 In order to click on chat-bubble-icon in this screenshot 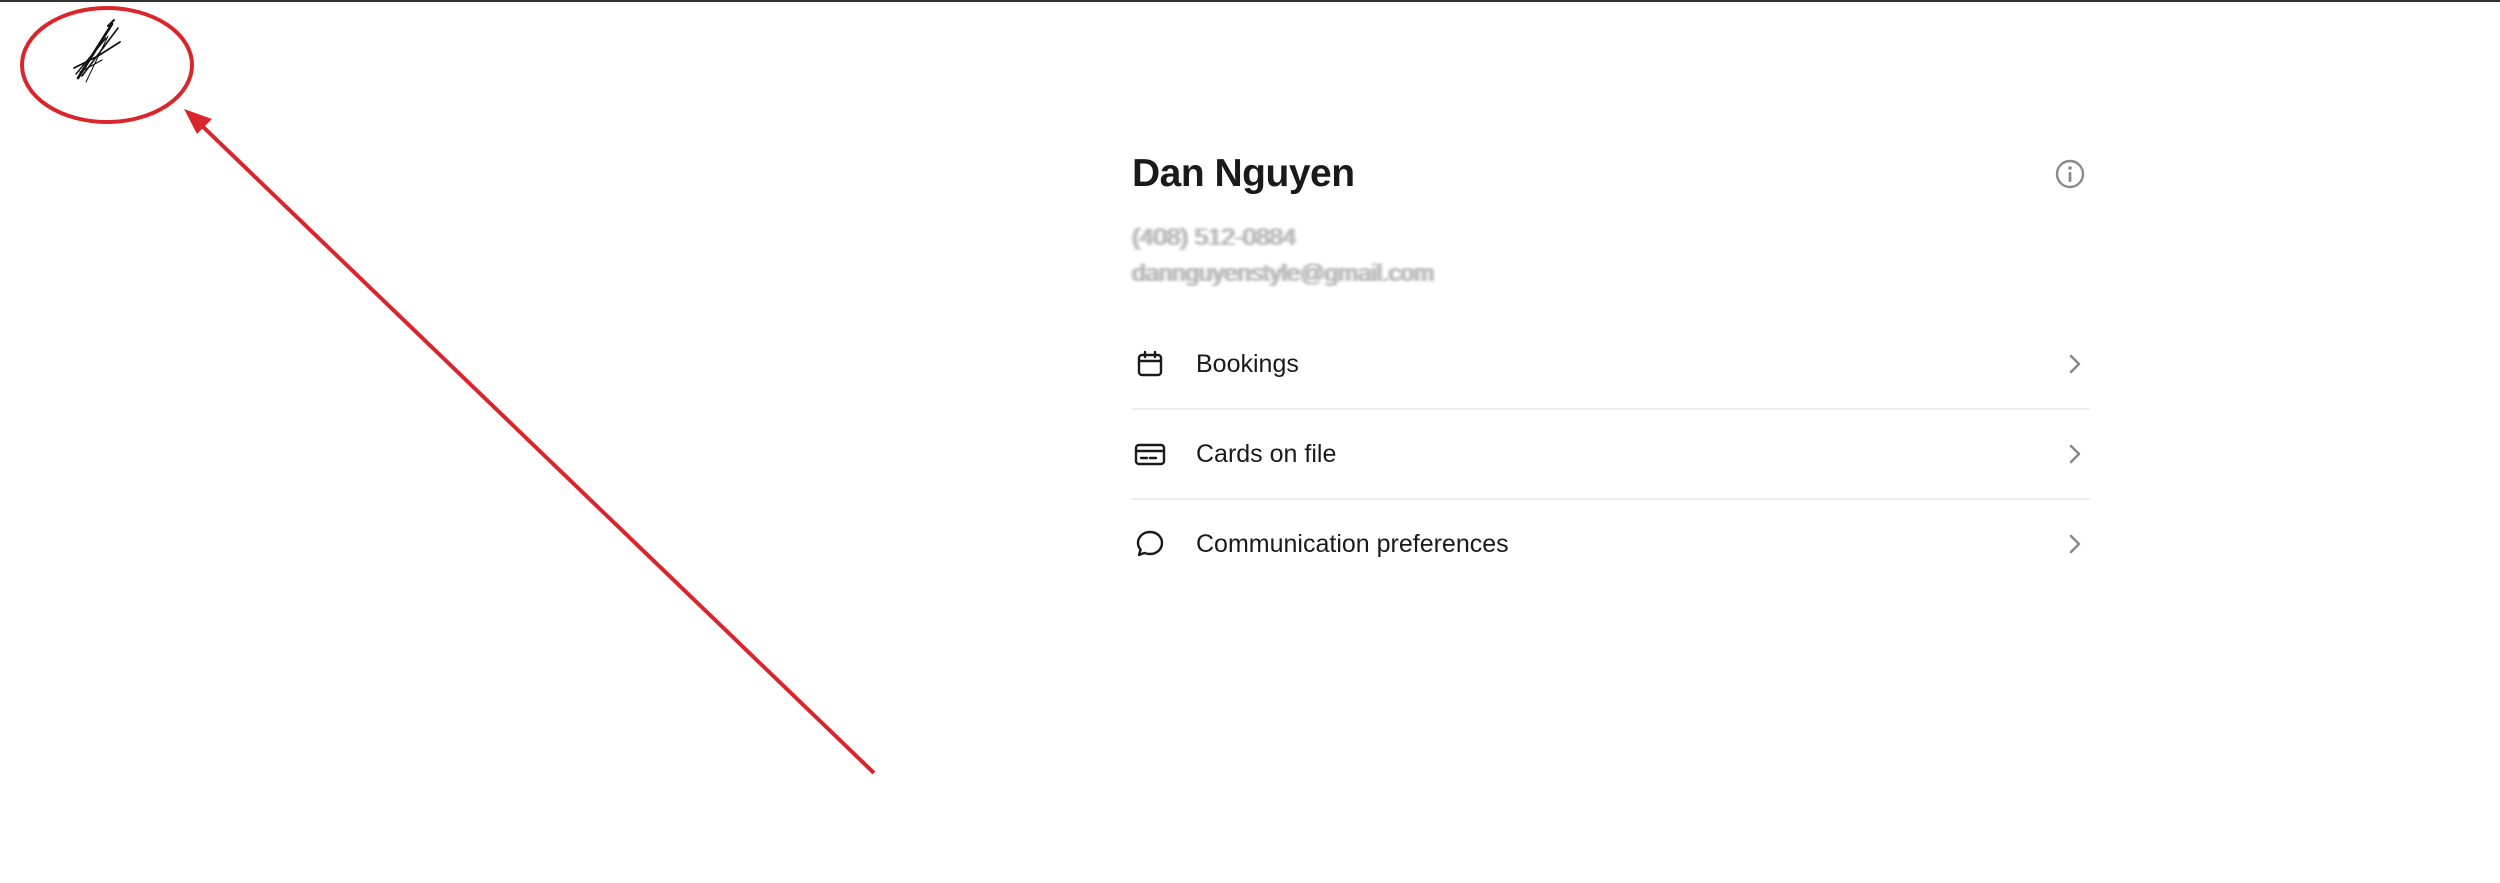, I will do `click(1150, 544)`.